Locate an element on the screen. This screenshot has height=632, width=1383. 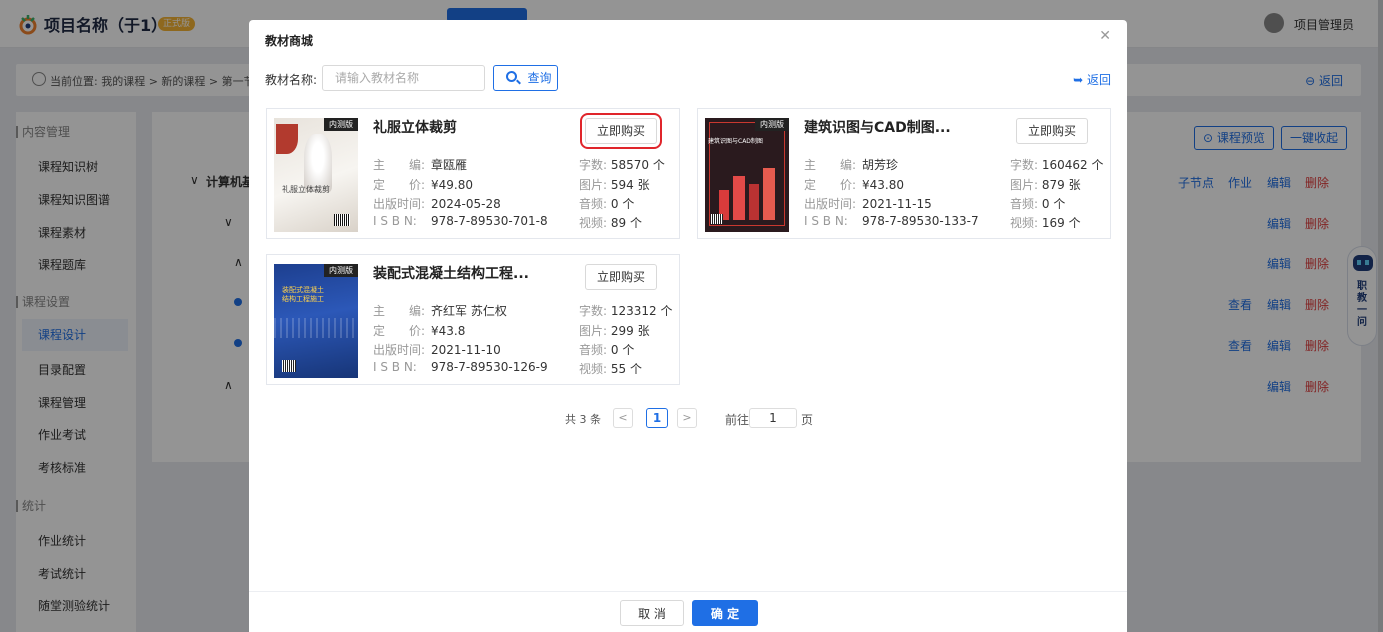
book-images: 594 张 is located at coordinates (630, 185).